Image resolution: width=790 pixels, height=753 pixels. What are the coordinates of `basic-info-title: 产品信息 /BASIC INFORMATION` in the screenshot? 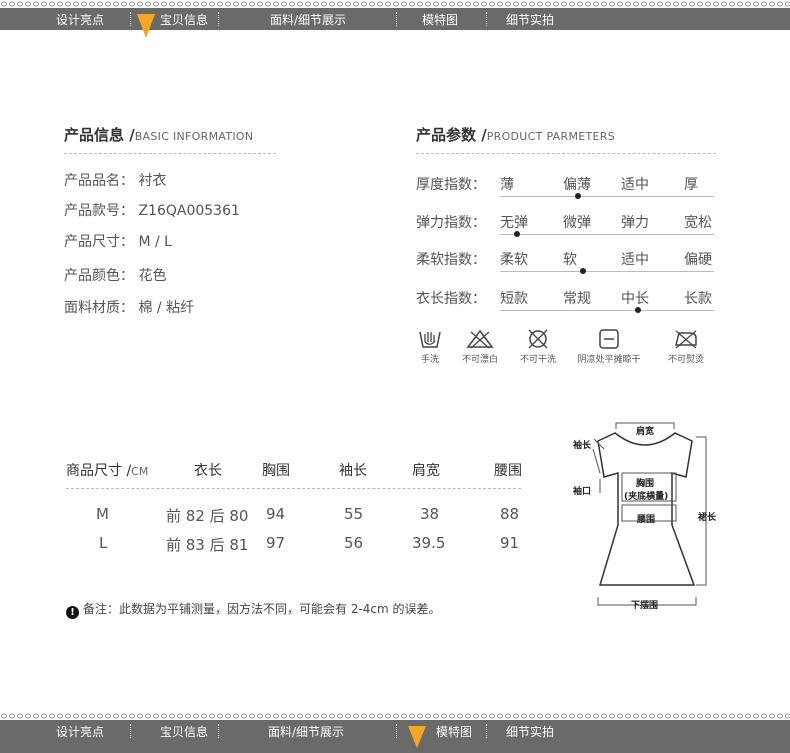 It's located at (159, 135).